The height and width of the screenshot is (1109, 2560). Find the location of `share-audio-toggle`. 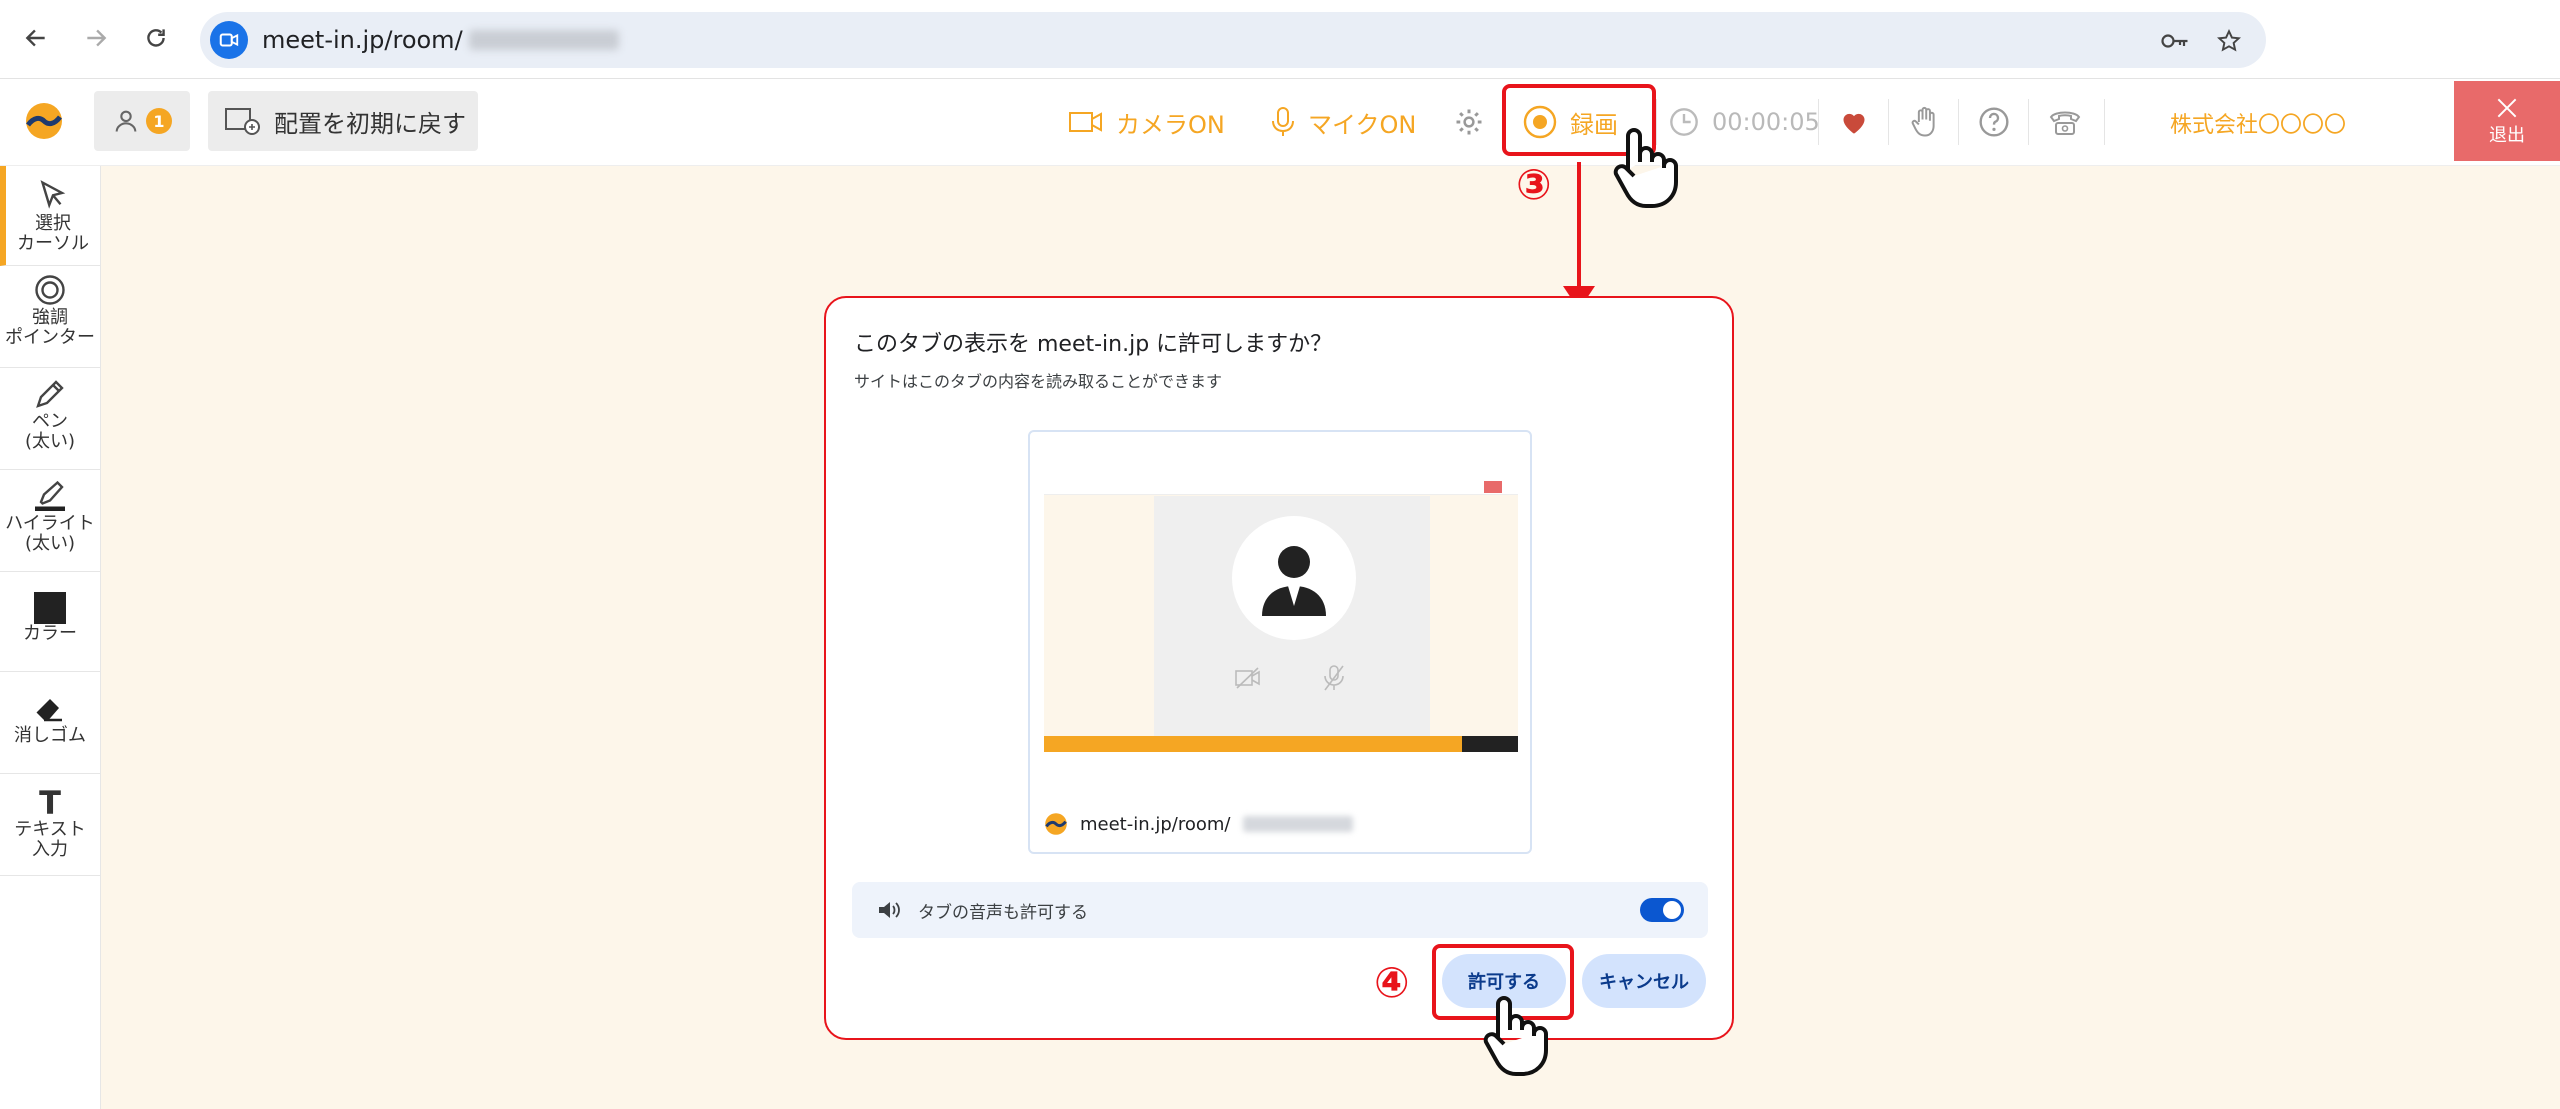

share-audio-toggle is located at coordinates (1662, 910).